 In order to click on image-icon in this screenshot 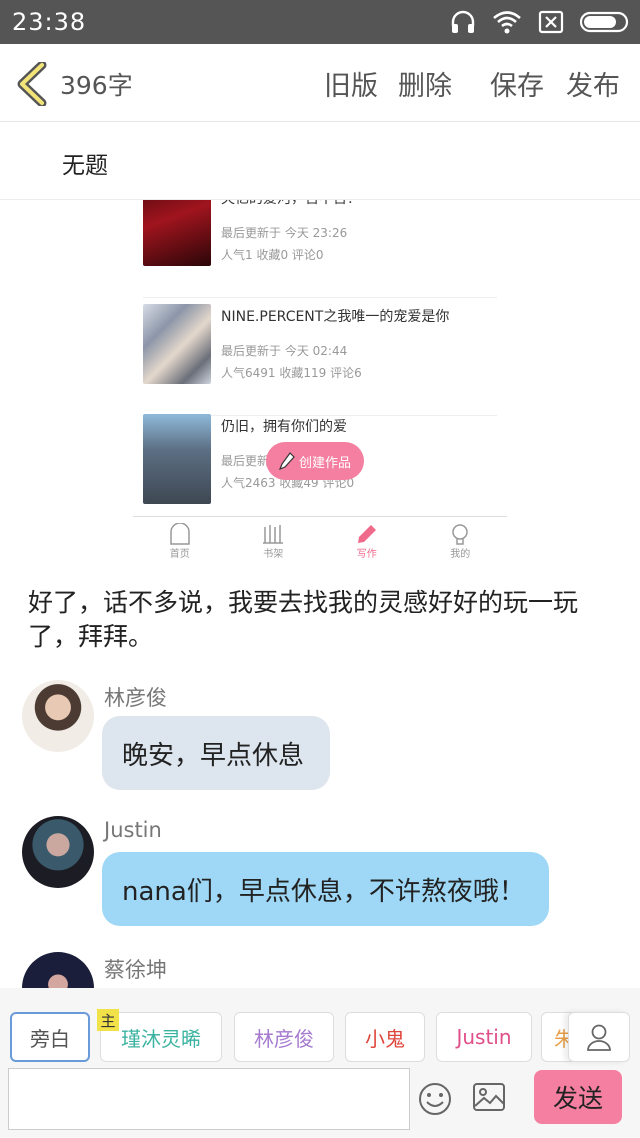, I will do `click(489, 1097)`.